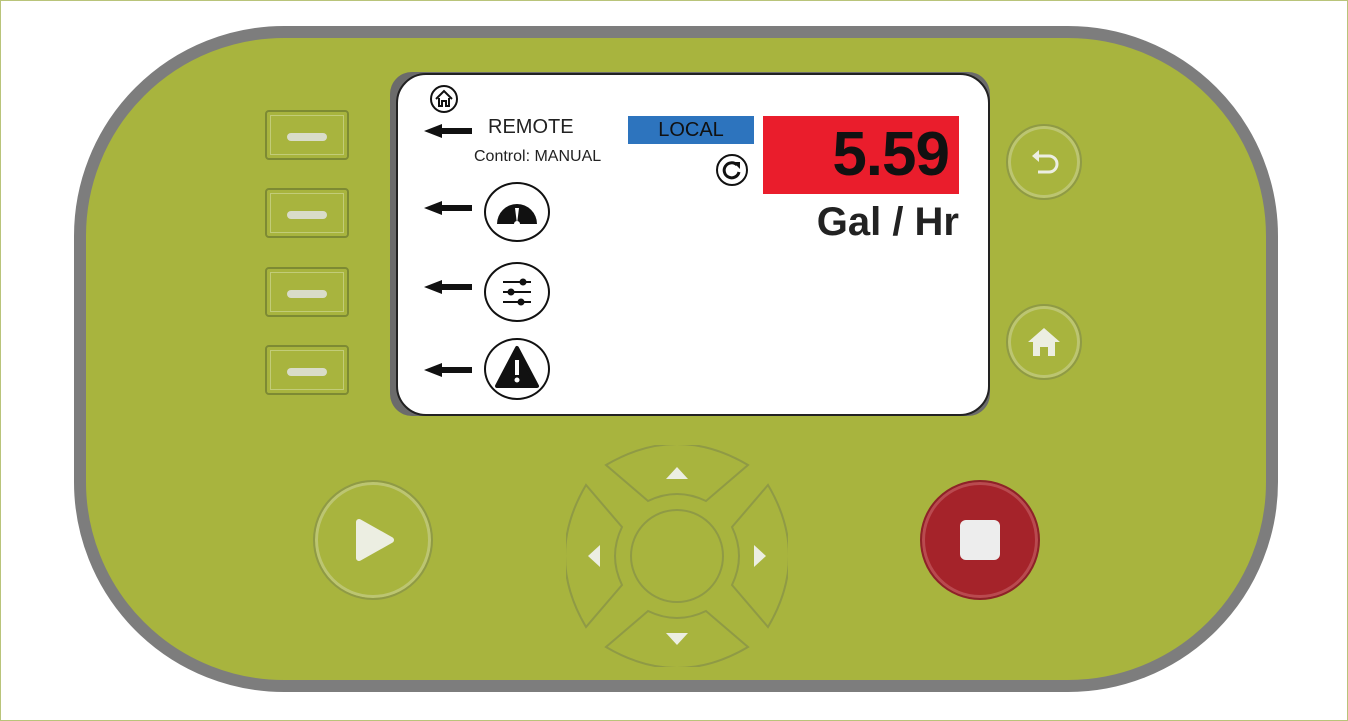 Image resolution: width=1348 pixels, height=721 pixels. I want to click on softkey-2-bar, so click(307, 215).